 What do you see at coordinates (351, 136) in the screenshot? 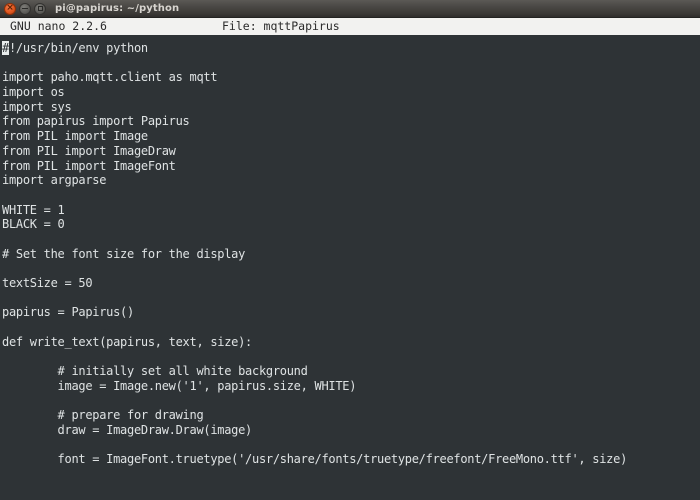
I see `editor-line: from PIL import Image` at bounding box center [351, 136].